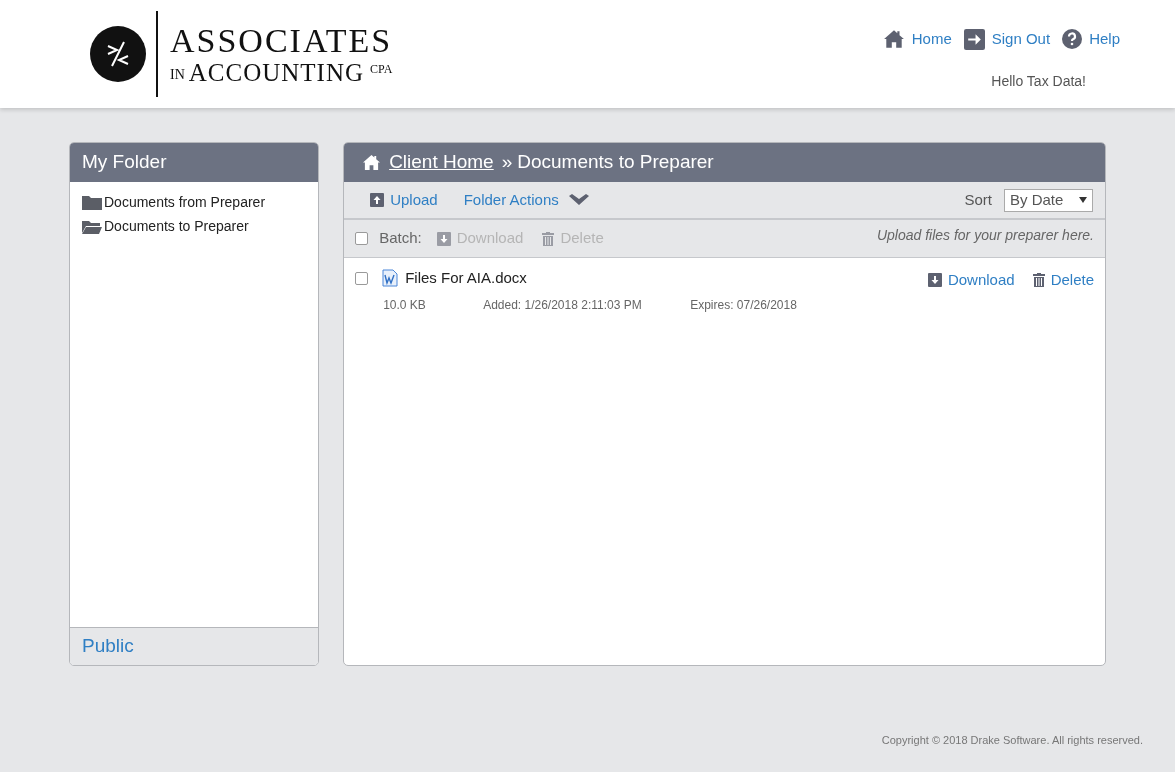  Describe the element at coordinates (1007, 39) in the screenshot. I see `nav-link: Sign Out` at that location.